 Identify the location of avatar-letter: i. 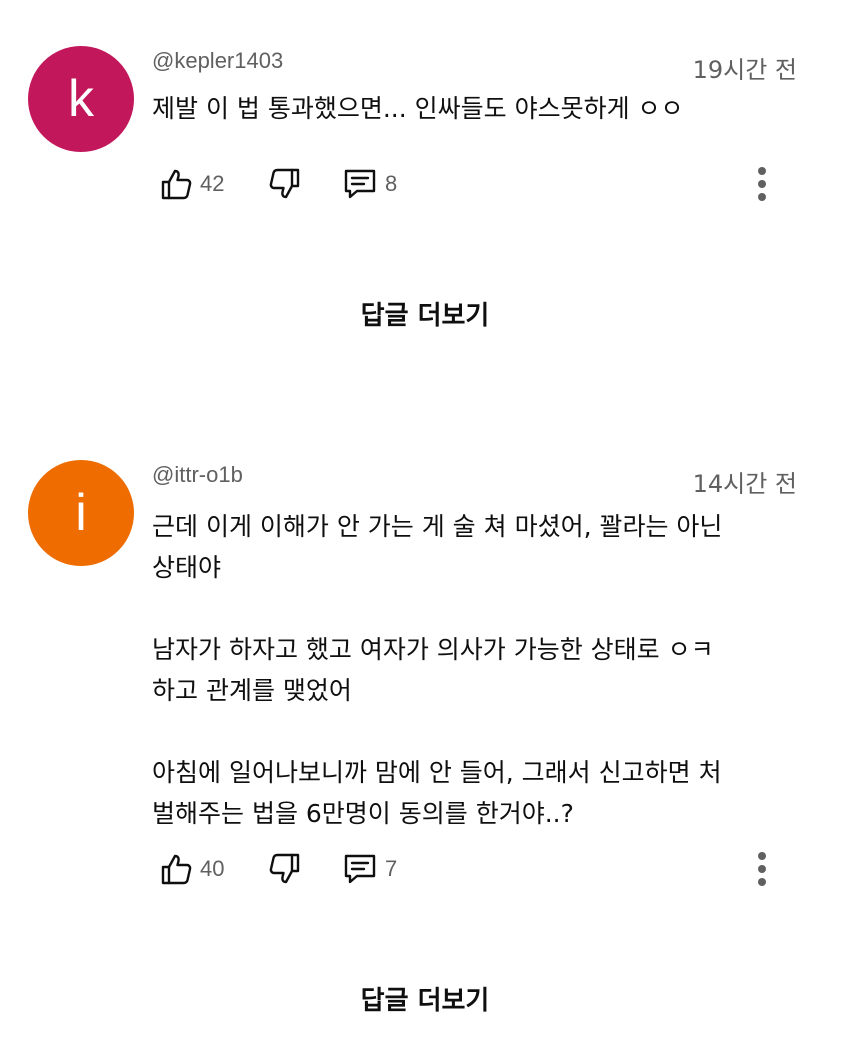
(81, 513).